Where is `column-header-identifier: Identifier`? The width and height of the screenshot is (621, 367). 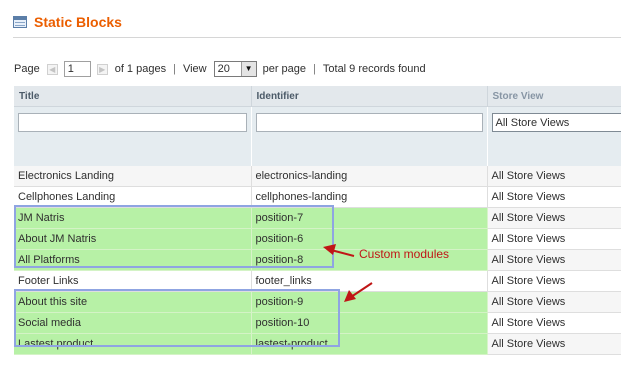
column-header-identifier: Identifier is located at coordinates (369, 96).